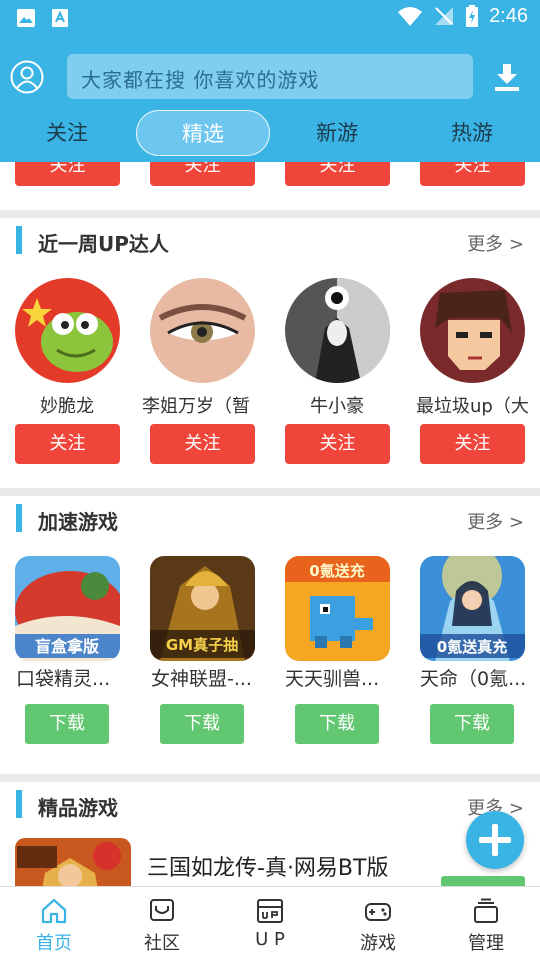  What do you see at coordinates (200, 80) in the screenshot?
I see `search-placeholder: 大家都在搜 你喜欢的游戏` at bounding box center [200, 80].